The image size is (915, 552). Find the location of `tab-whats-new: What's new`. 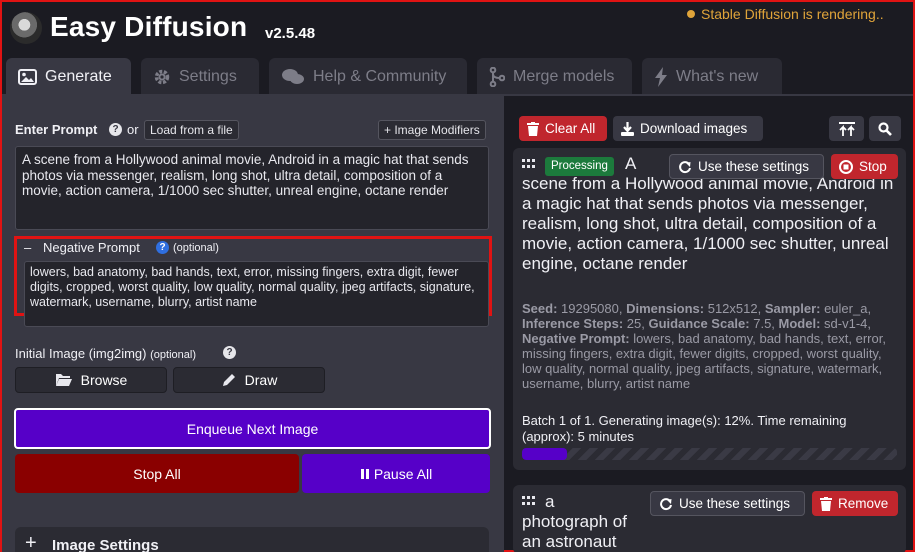

tab-whats-new: What's new is located at coordinates (712, 77).